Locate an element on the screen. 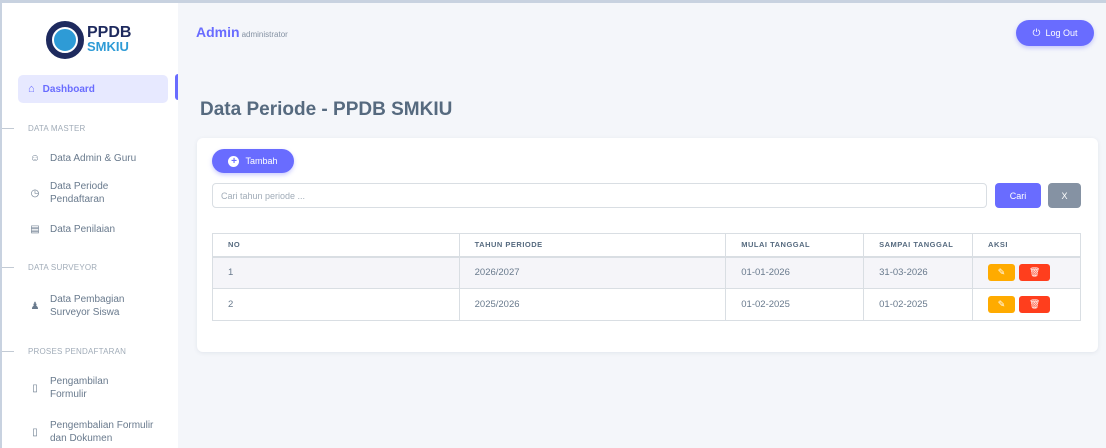 This screenshot has height=448, width=1106. column-header-sampai: SAMPAI TANGGAL is located at coordinates (918, 245).